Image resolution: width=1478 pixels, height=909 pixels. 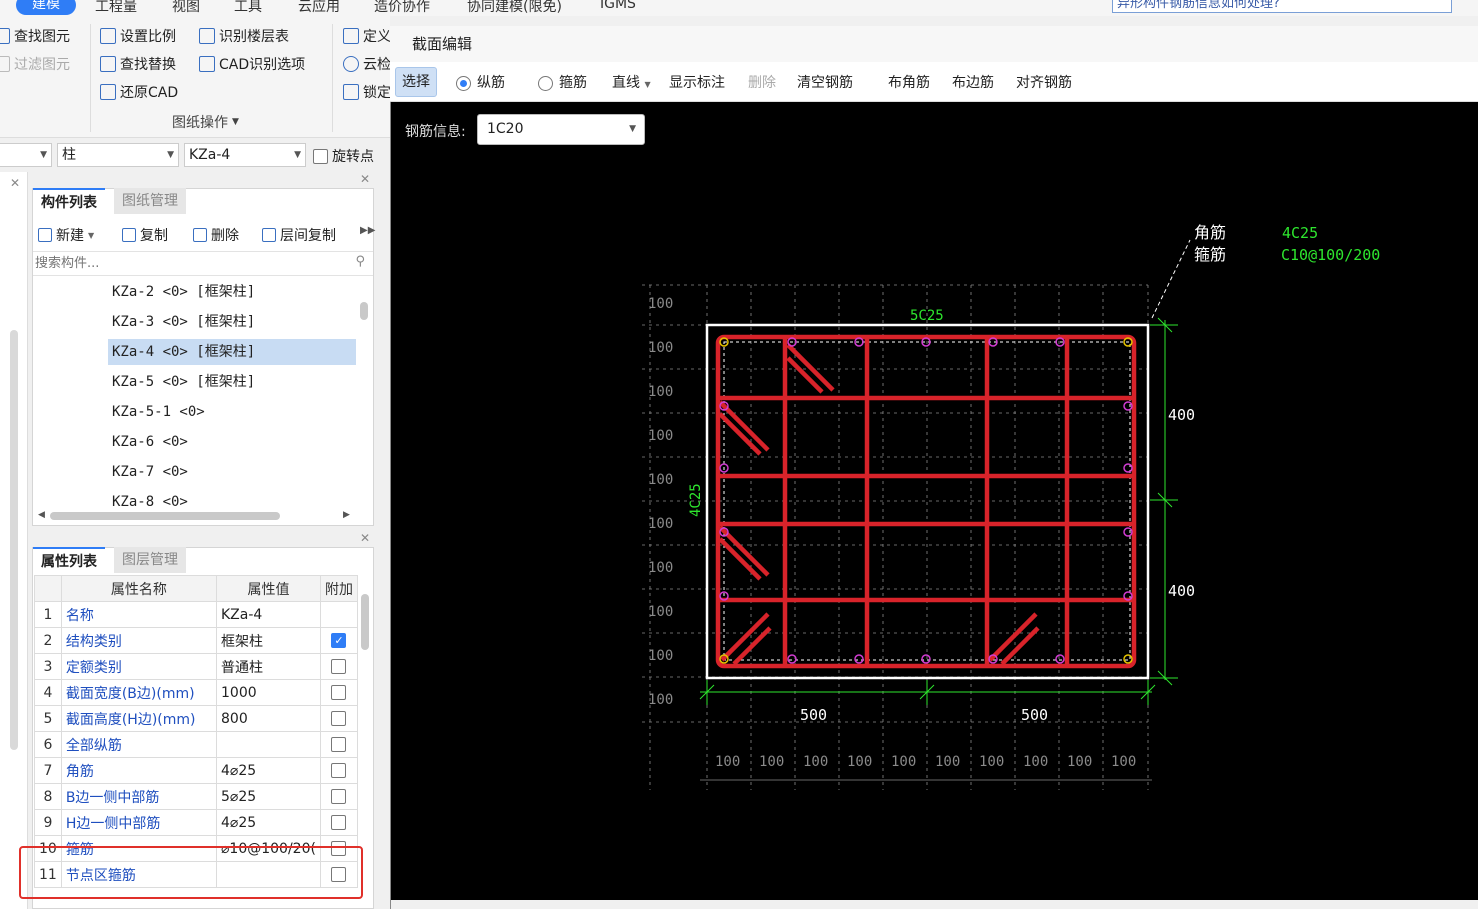 I want to click on table-row: 3 定额类别 普通柱, so click(x=196, y=666).